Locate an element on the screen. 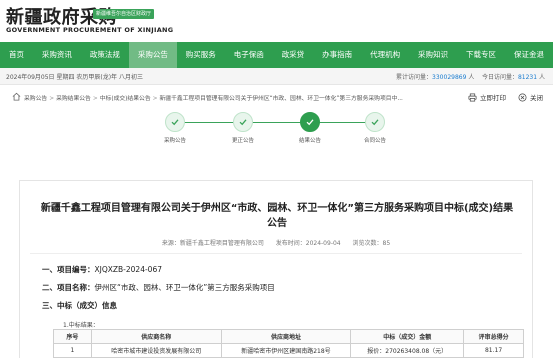 The width and height of the screenshot is (553, 358). print-button: 立即打印 is located at coordinates (487, 97).